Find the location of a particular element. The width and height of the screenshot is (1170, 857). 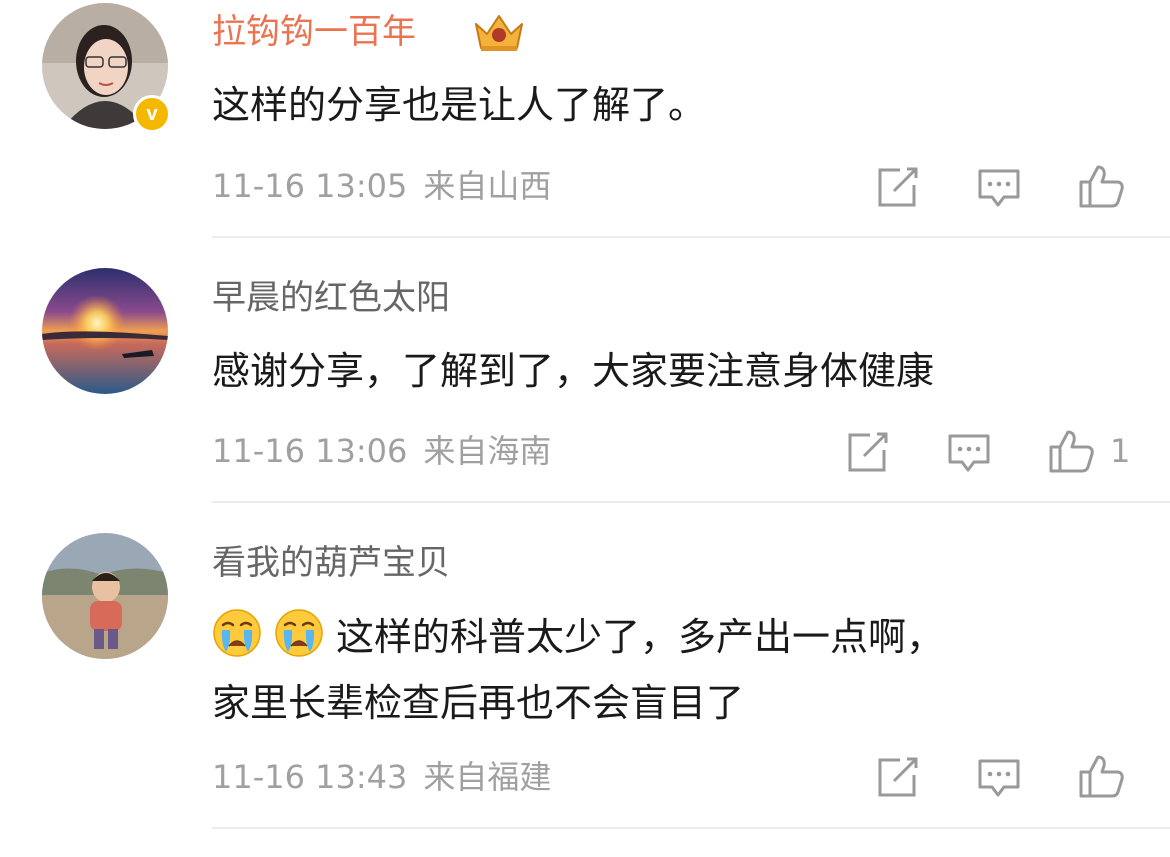

comment-meta: 11-16 13:43 来自福建 is located at coordinates (381, 777).